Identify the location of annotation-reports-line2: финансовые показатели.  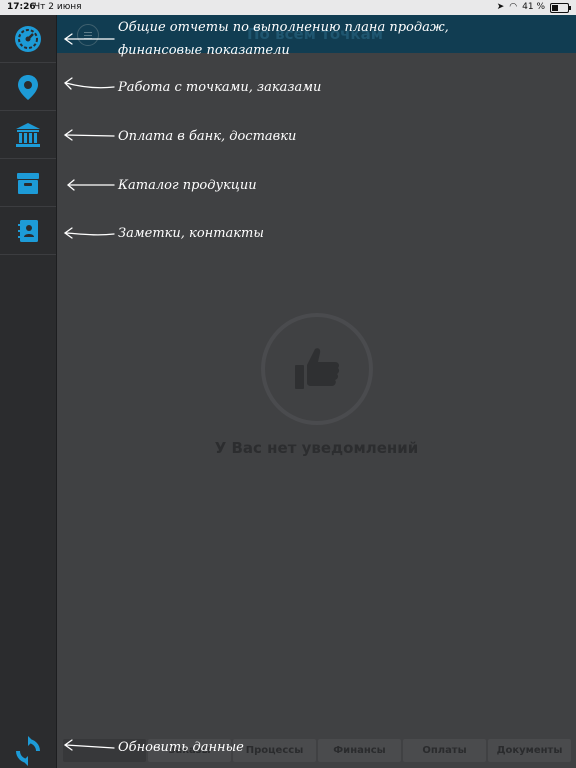
(204, 50).